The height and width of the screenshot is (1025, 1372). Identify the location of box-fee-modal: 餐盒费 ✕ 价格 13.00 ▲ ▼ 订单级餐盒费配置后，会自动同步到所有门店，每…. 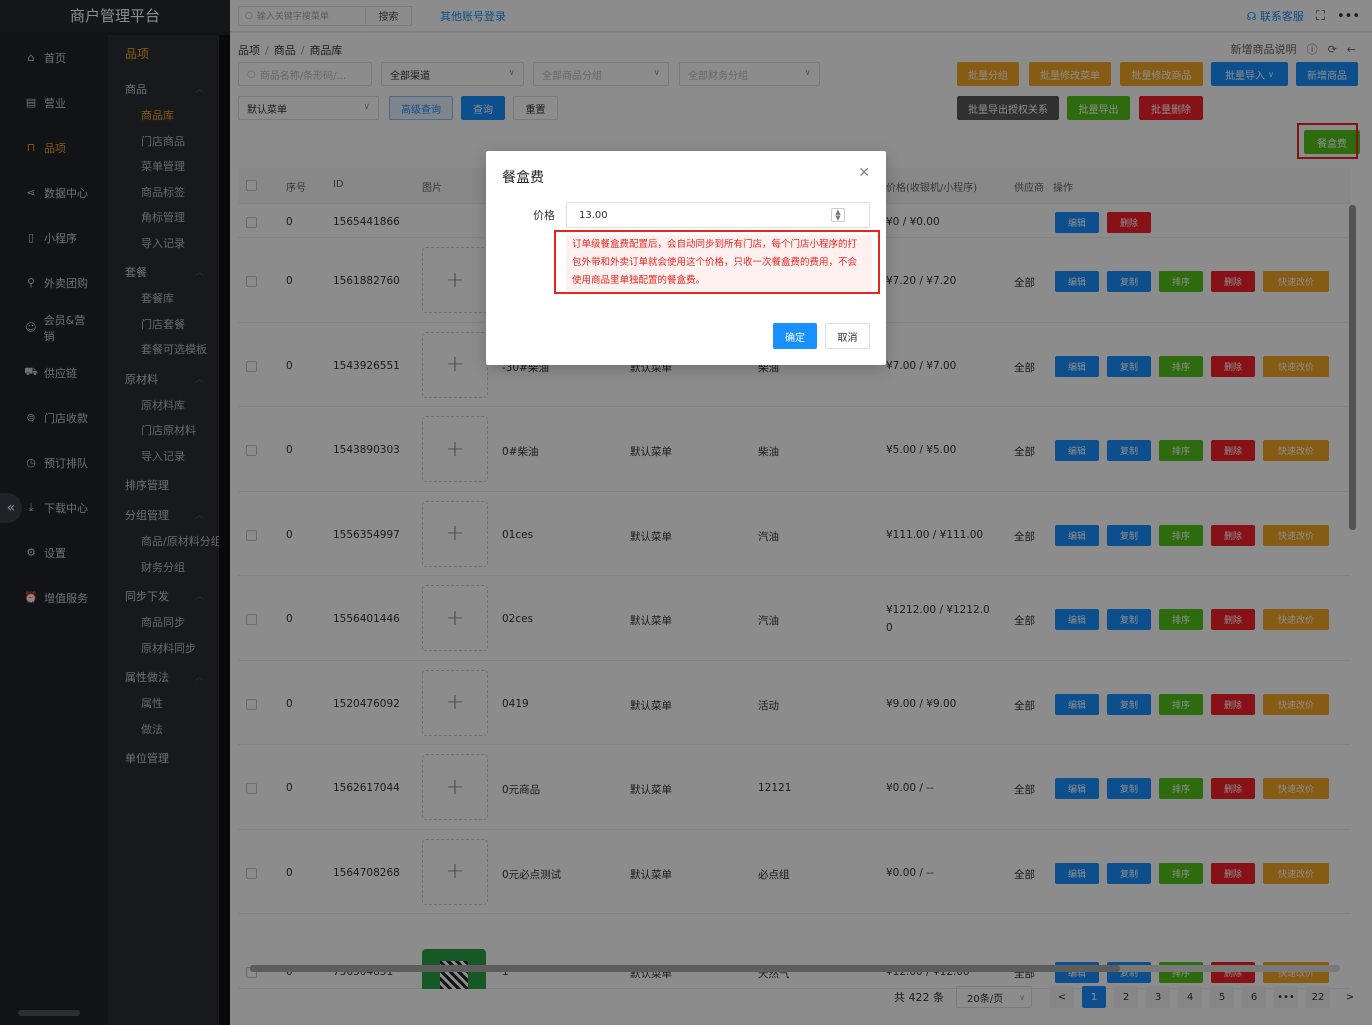
(686, 258).